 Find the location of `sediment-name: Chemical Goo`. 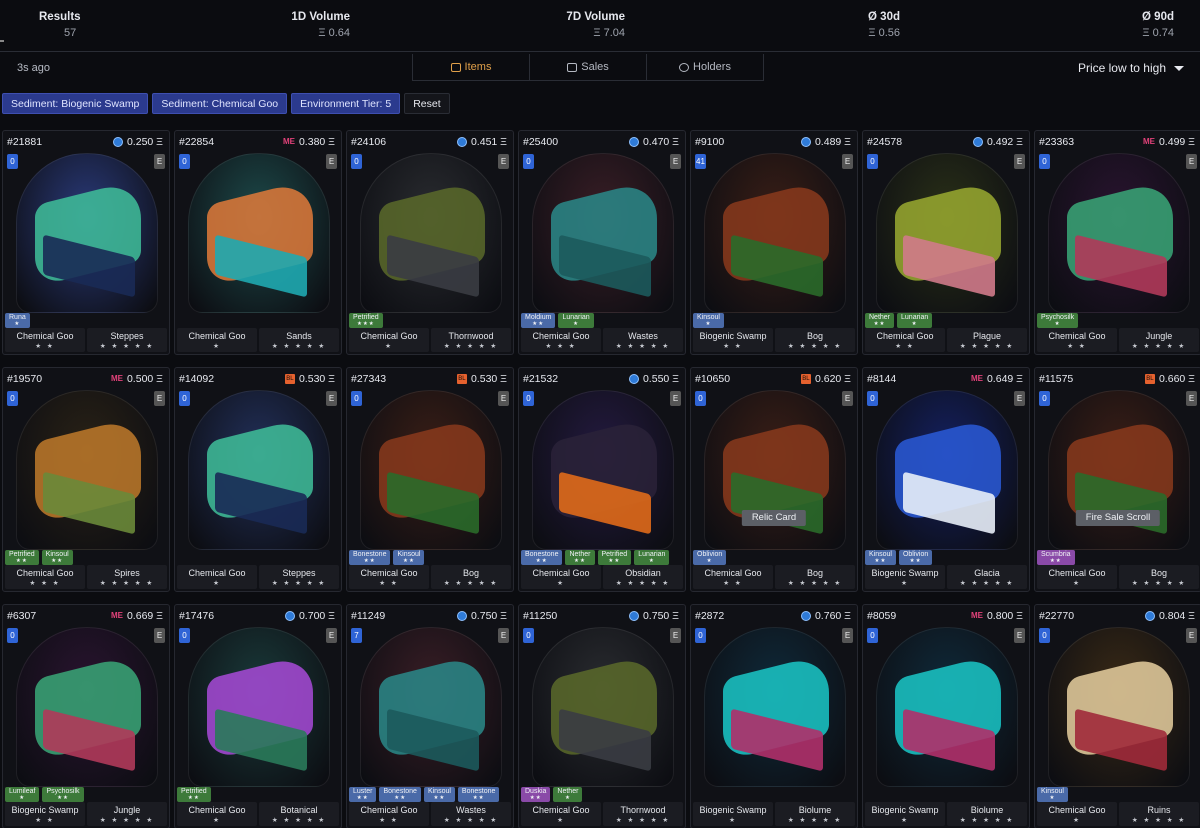

sediment-name: Chemical Goo is located at coordinates (561, 809).